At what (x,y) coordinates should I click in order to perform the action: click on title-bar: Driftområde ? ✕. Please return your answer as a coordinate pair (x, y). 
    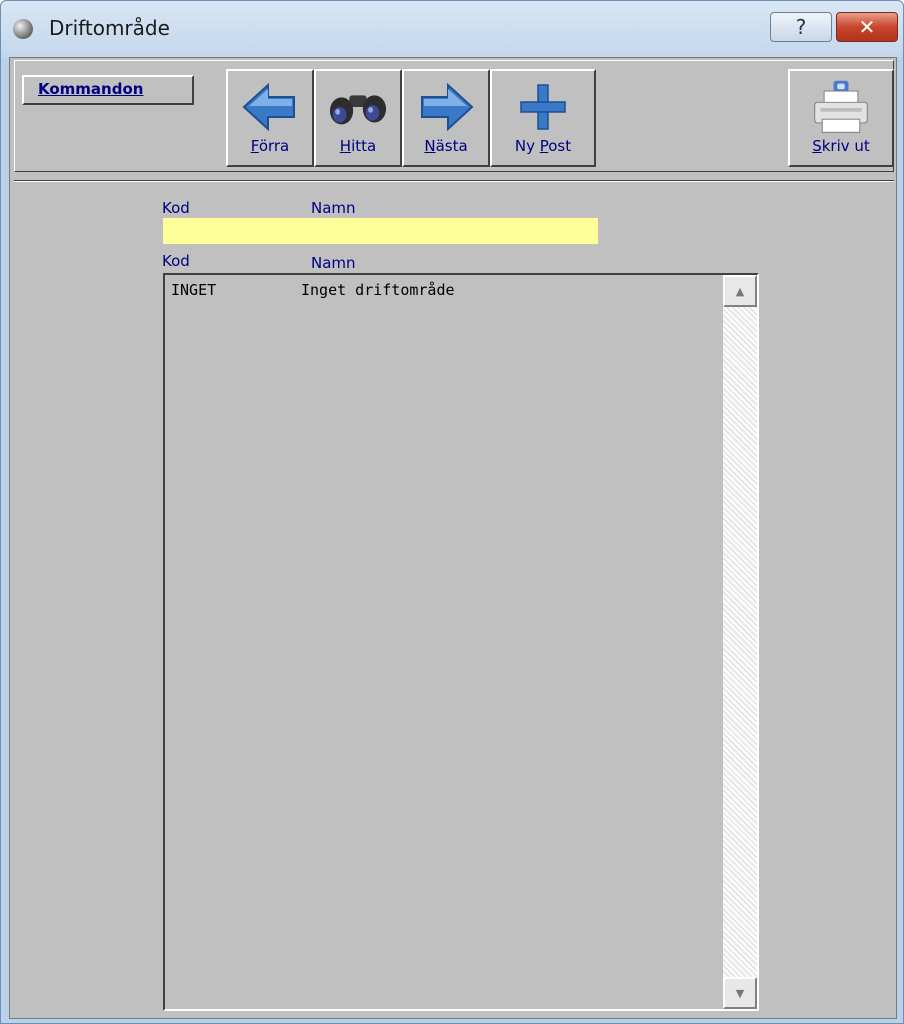
    Looking at the image, I should click on (452, 29).